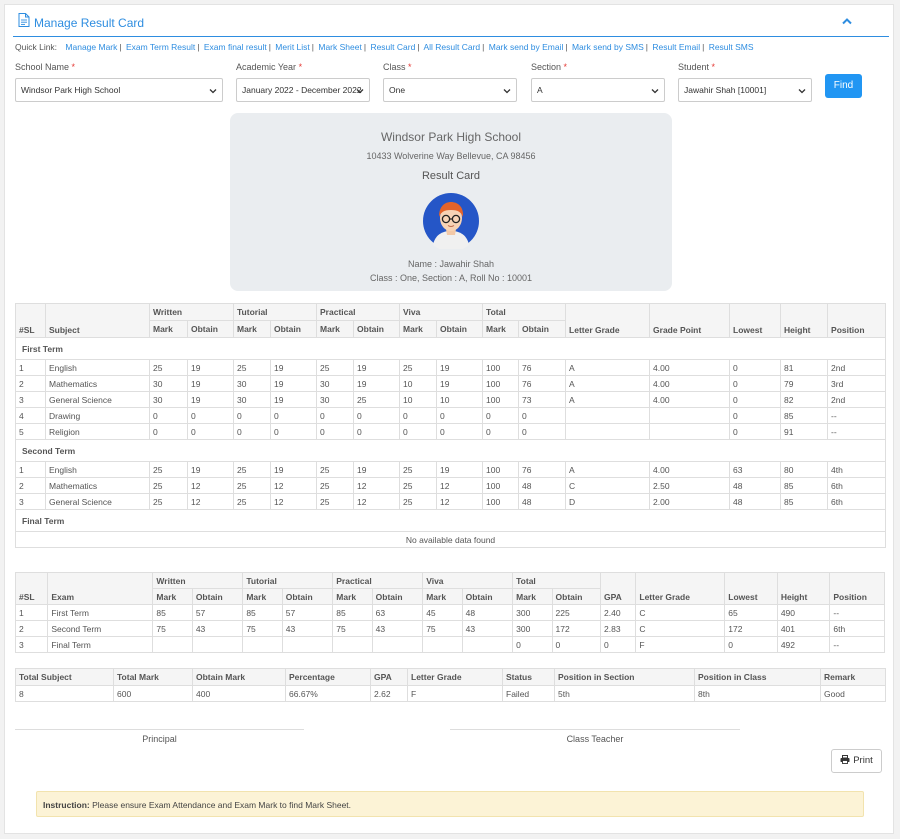 This screenshot has height=839, width=900. What do you see at coordinates (847, 21) in the screenshot?
I see `chevron-up-icon` at bounding box center [847, 21].